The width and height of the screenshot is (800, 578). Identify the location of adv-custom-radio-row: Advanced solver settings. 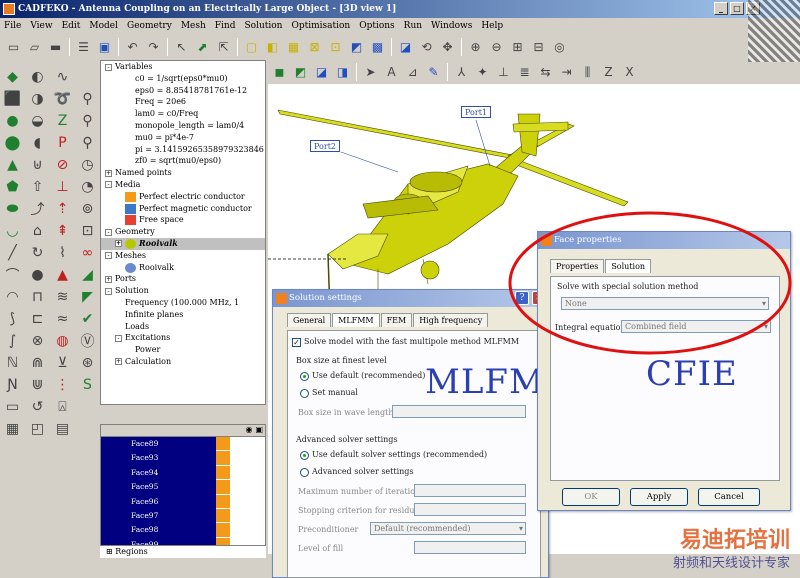
(357, 472).